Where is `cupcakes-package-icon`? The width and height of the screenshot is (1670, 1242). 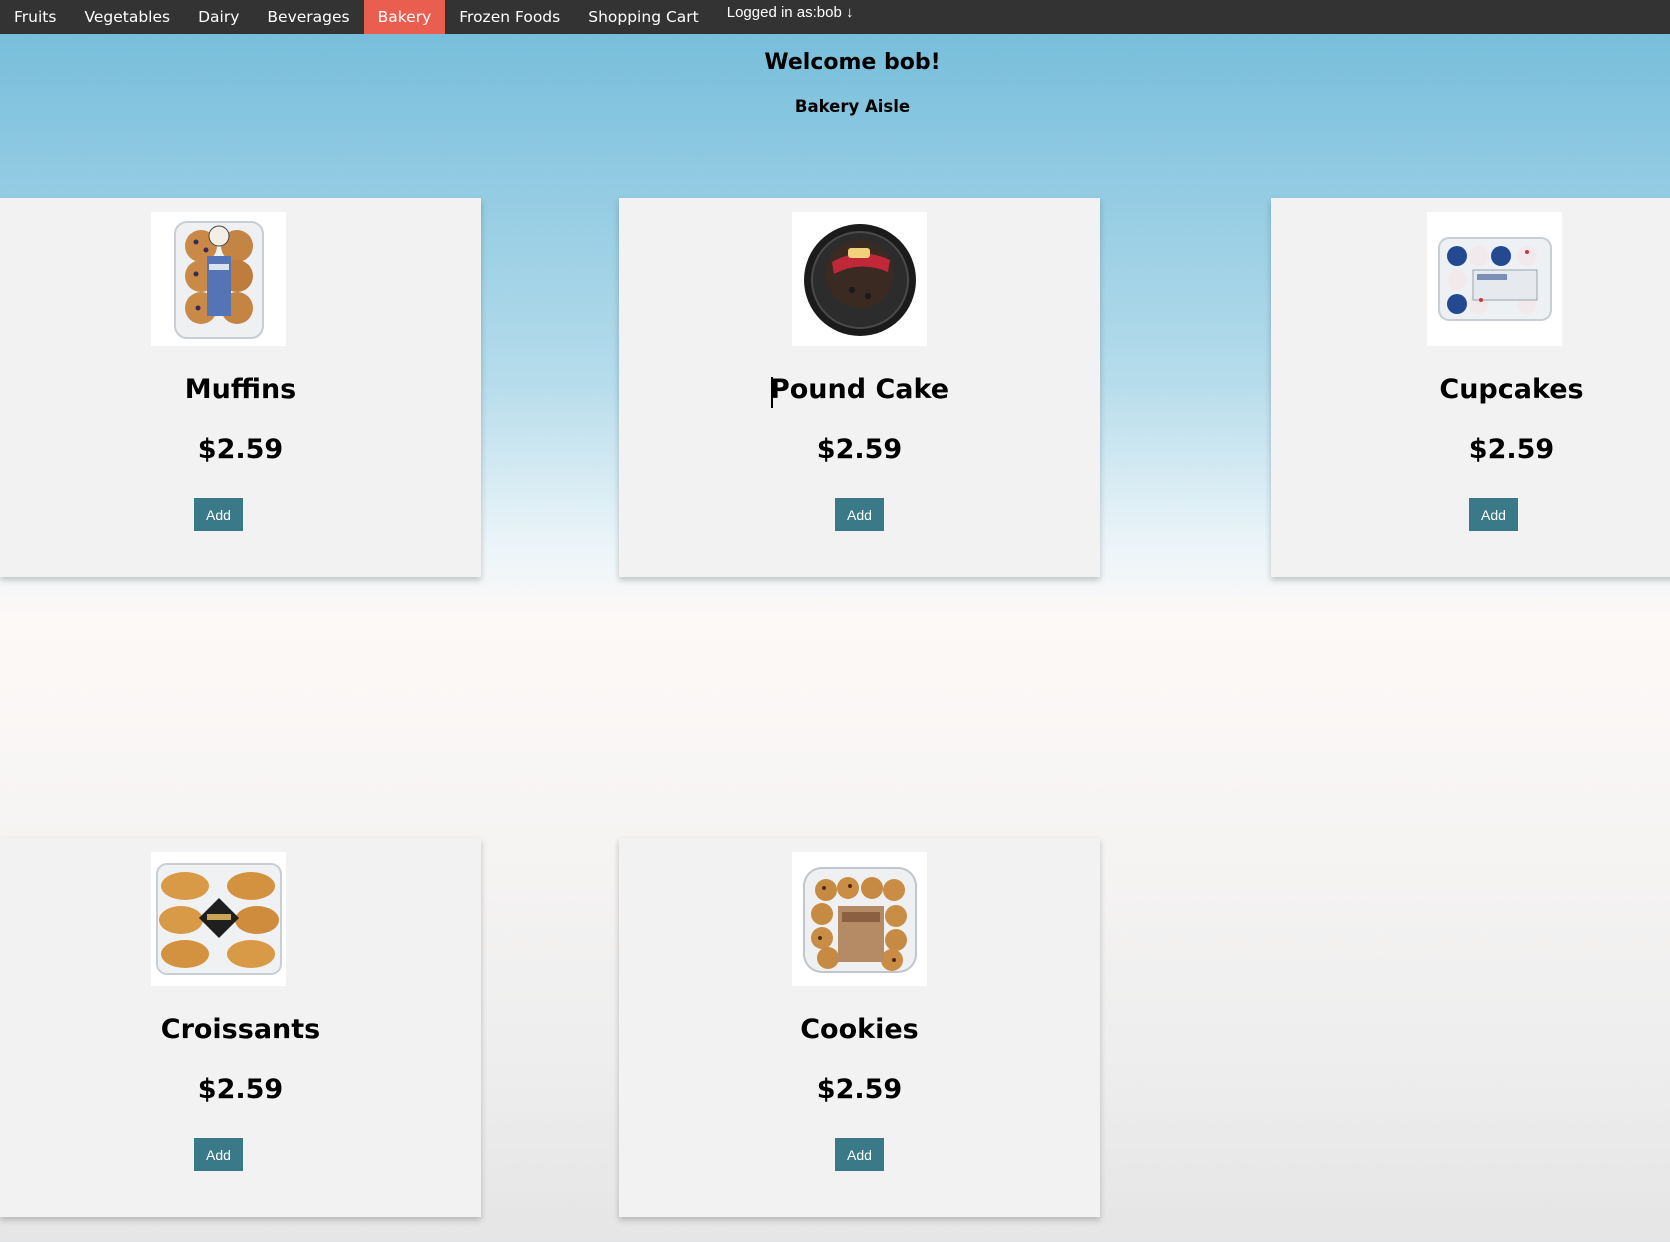 cupcakes-package-icon is located at coordinates (1494, 279).